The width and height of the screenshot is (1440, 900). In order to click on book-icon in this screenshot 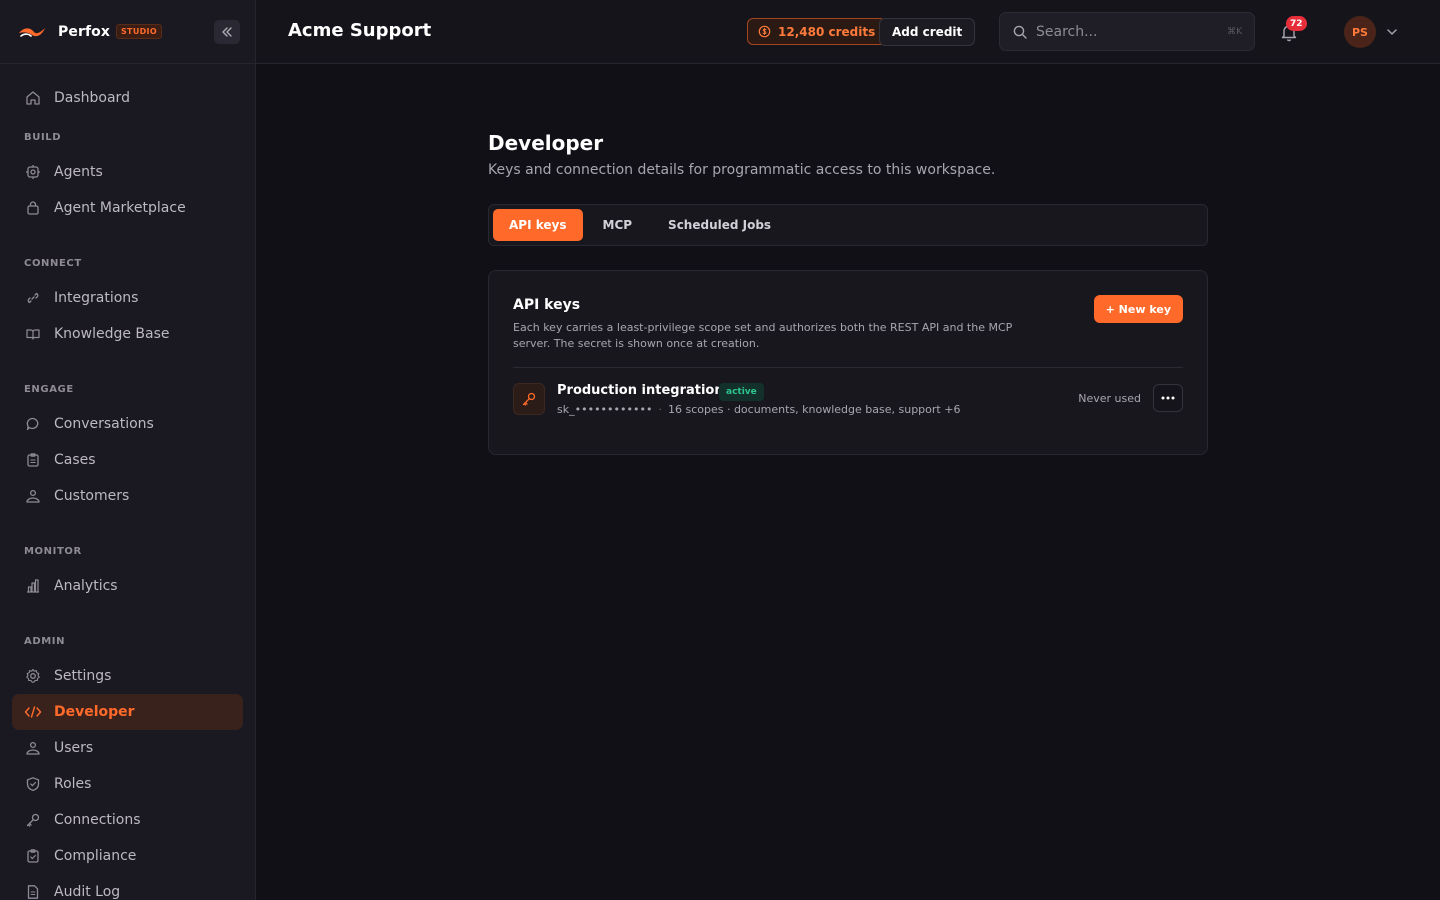, I will do `click(33, 334)`.